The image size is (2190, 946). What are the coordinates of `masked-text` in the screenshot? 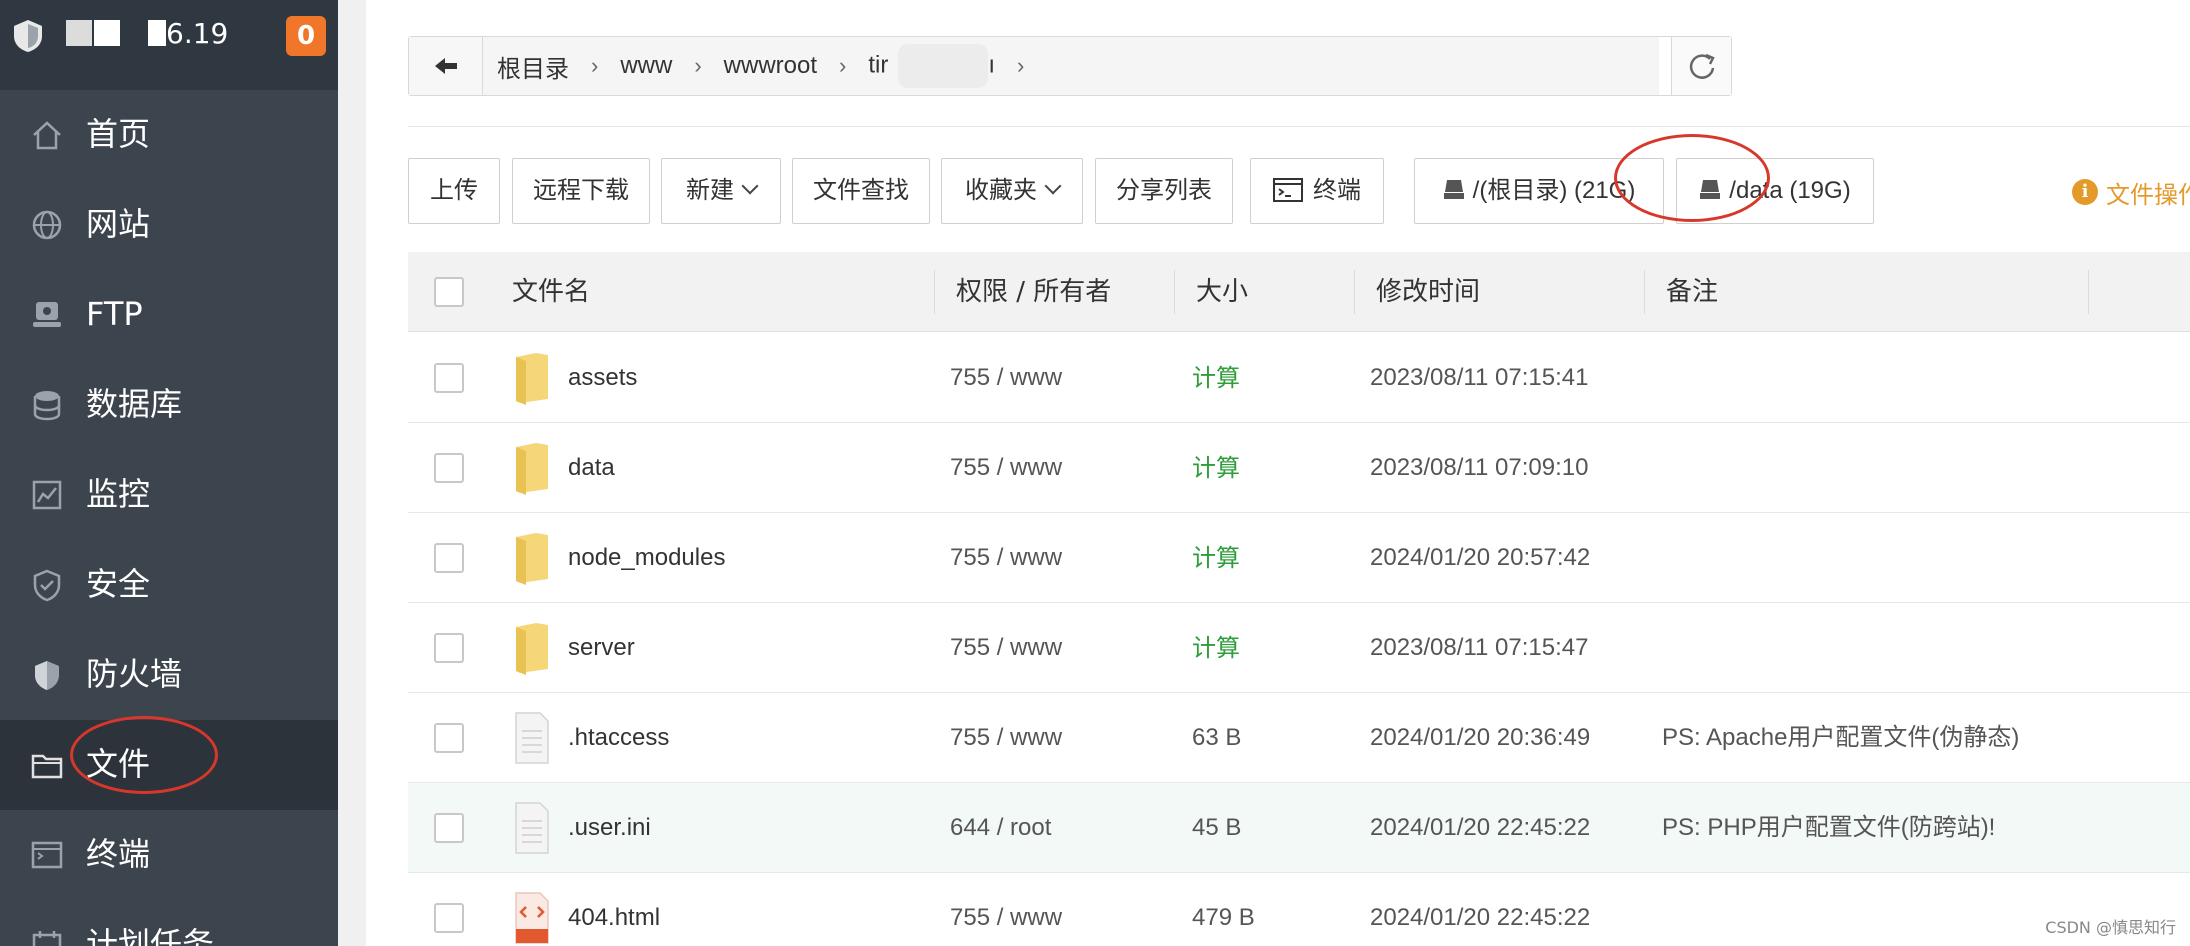 It's located at (943, 66).